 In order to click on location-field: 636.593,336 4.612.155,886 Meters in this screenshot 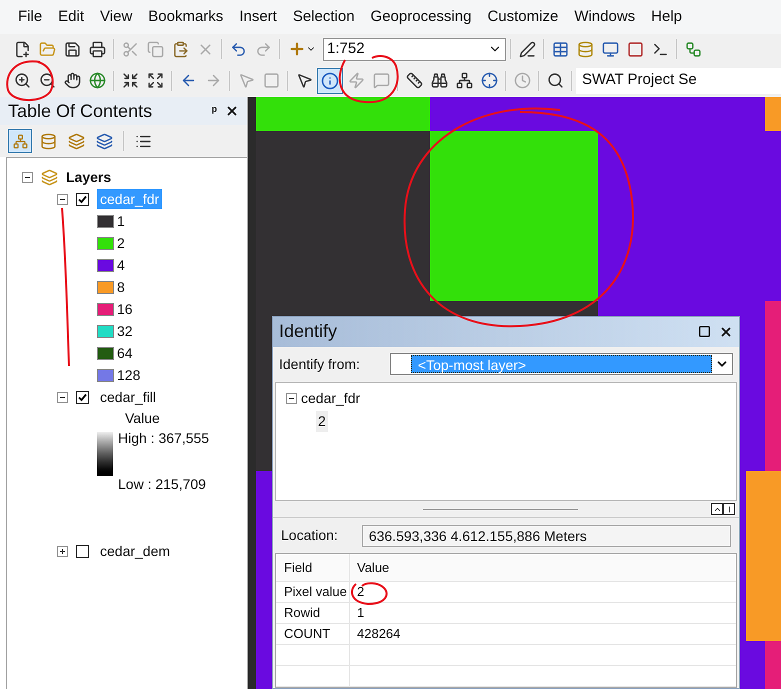, I will do `click(546, 535)`.